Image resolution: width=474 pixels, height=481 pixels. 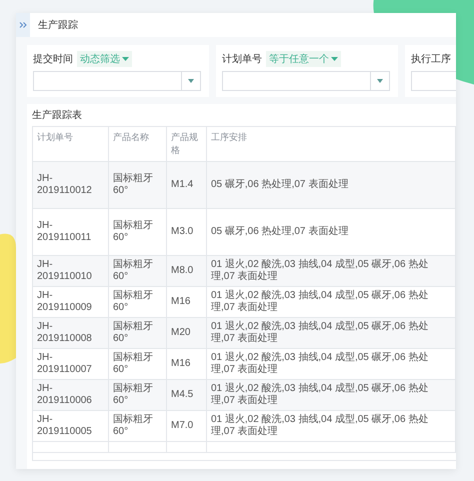 I want to click on table-cell: JH-2019110011, so click(x=71, y=232).